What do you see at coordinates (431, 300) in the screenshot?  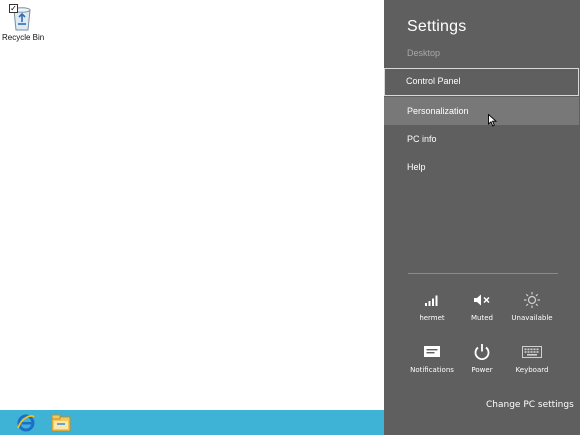 I see `network-signal-icon` at bounding box center [431, 300].